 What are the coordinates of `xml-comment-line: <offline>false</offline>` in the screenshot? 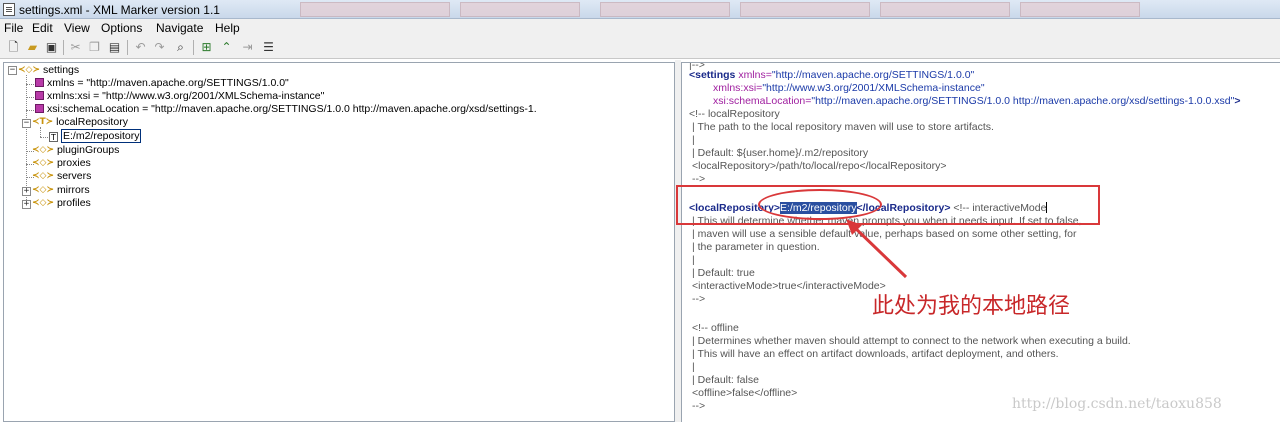 It's located at (745, 393).